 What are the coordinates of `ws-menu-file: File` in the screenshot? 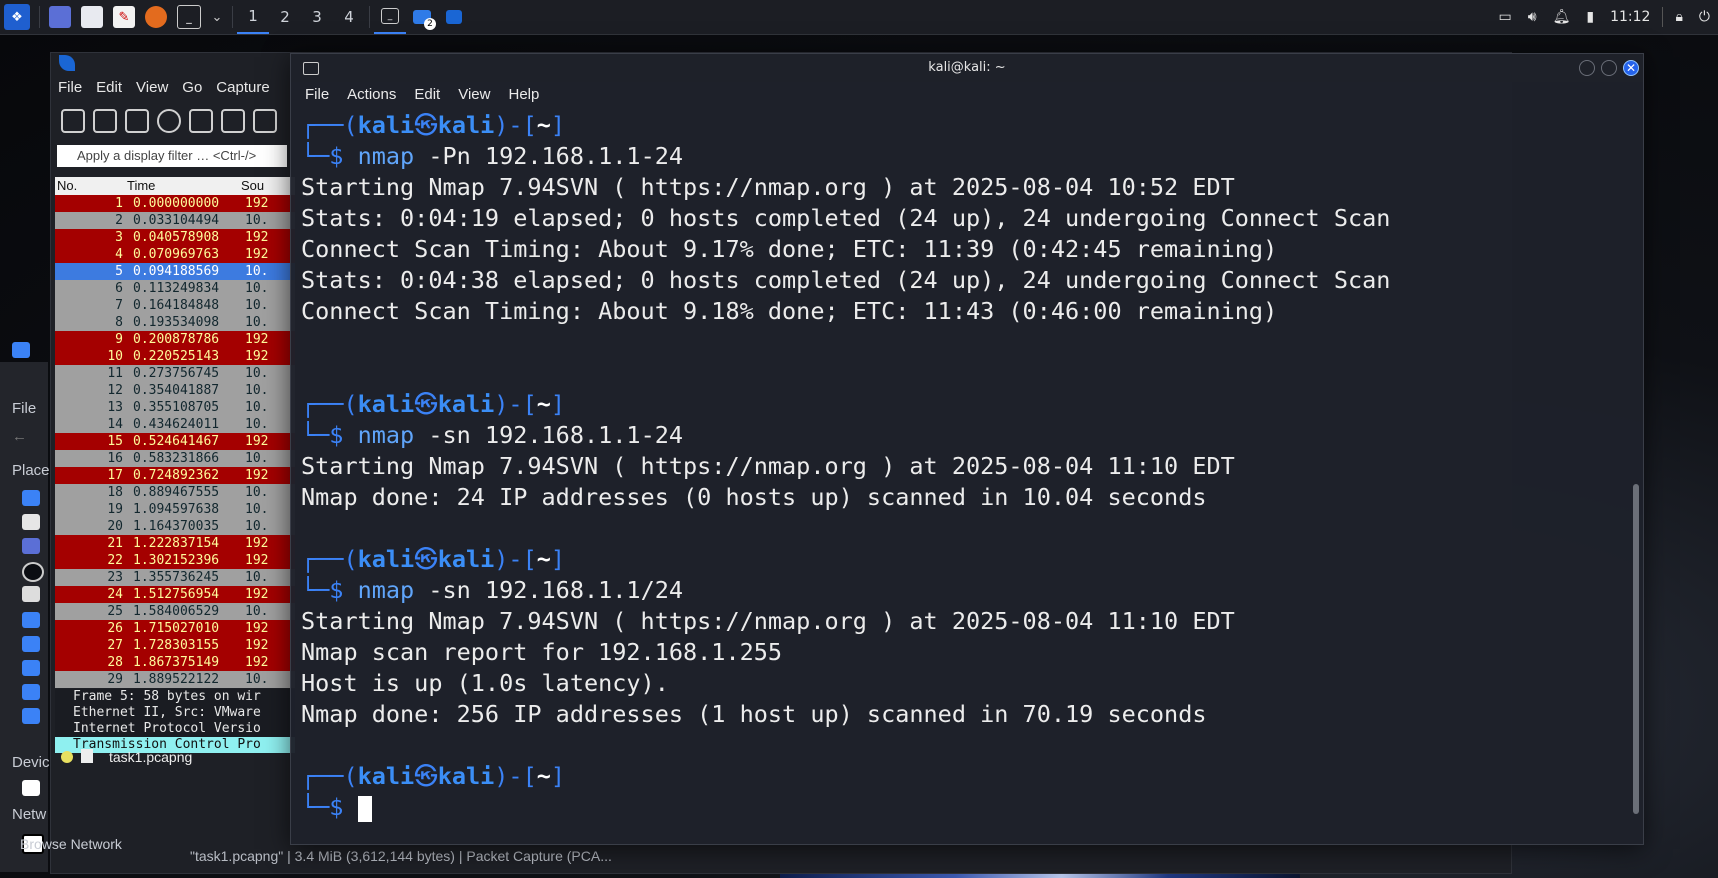 It's located at (70, 91).